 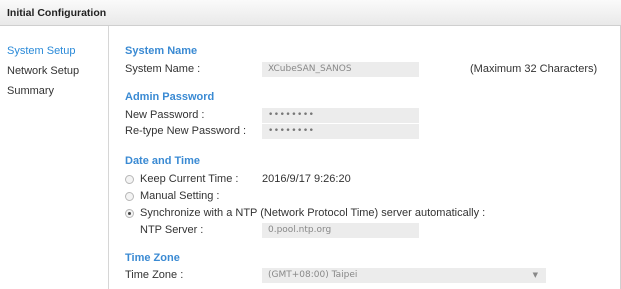 What do you see at coordinates (170, 97) in the screenshot?
I see `admin-password-section-title: Admin Password` at bounding box center [170, 97].